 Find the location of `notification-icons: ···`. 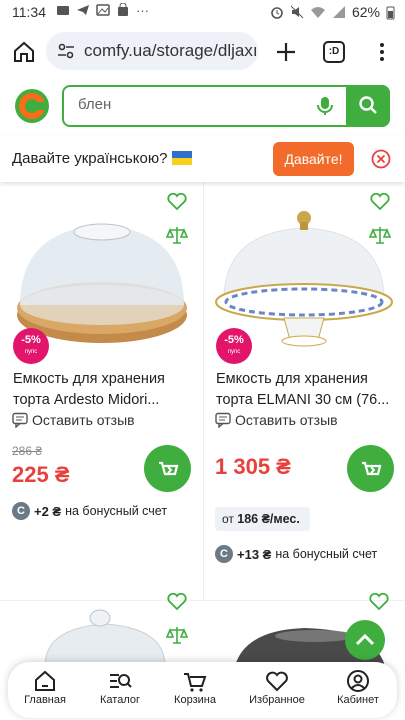

notification-icons: ··· is located at coordinates (102, 10).